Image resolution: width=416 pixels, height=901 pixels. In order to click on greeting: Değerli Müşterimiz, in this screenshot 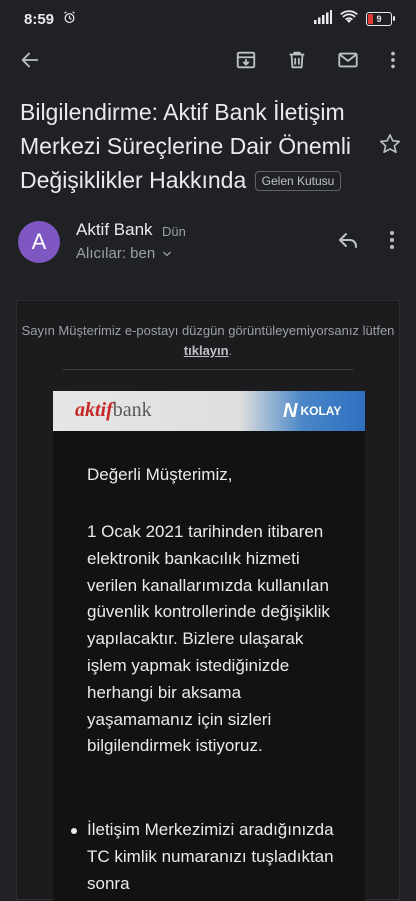, I will do `click(160, 474)`.